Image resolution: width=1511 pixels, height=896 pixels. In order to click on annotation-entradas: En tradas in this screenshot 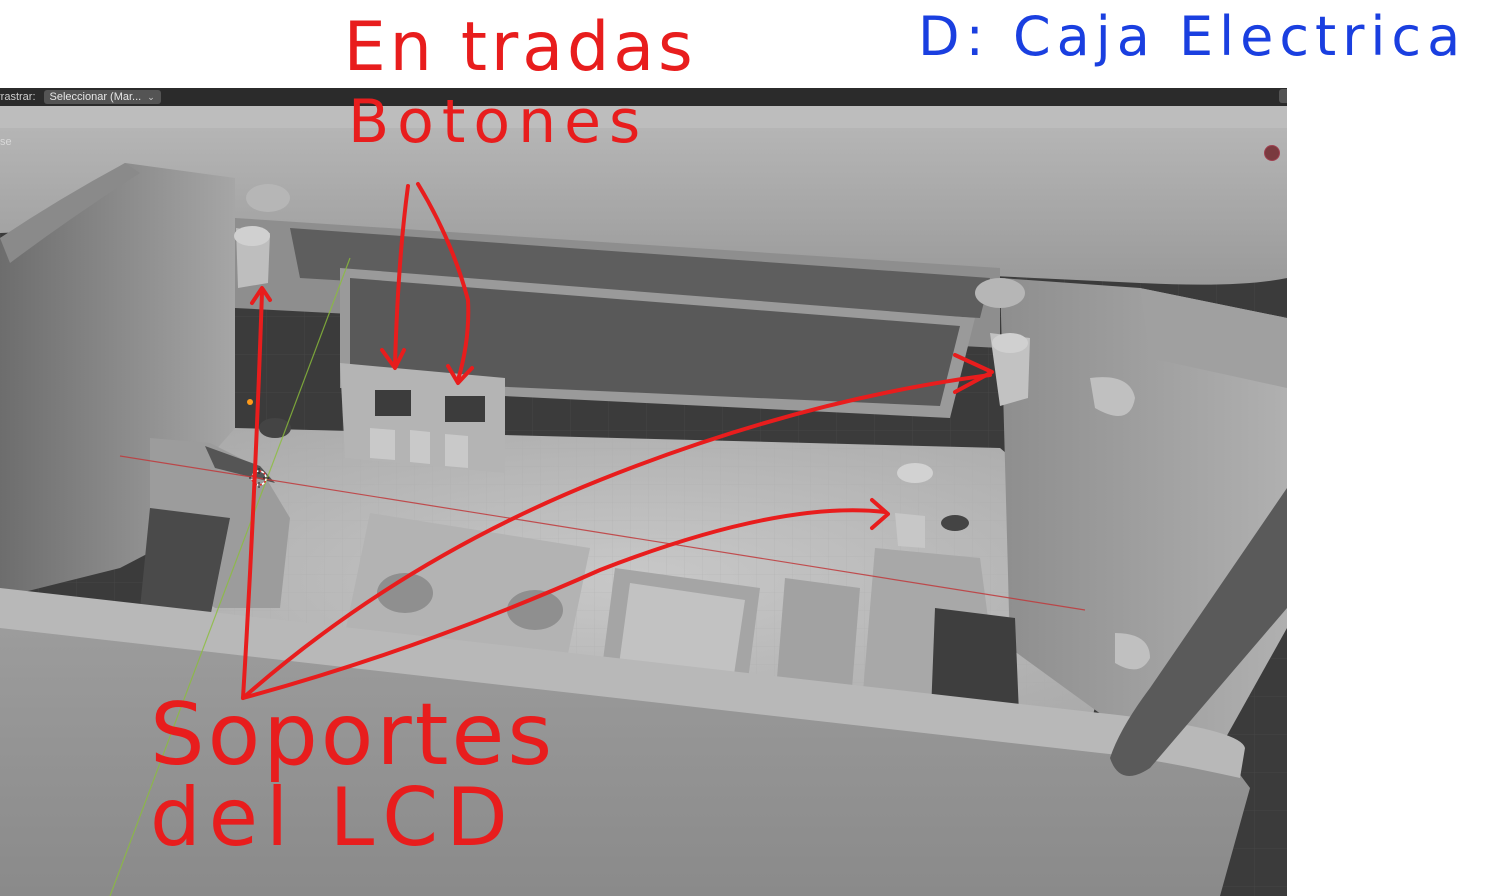, I will do `click(520, 47)`.